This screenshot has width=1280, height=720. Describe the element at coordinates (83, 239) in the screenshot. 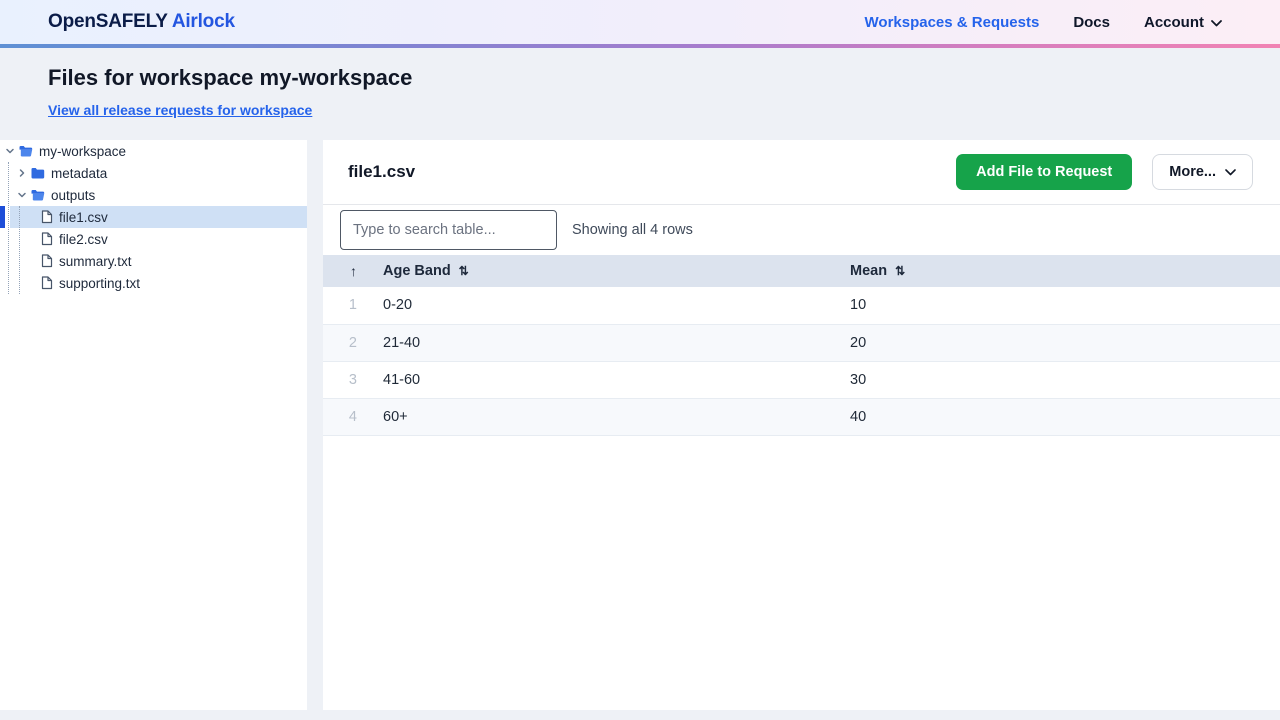

I see `tree-item-label: file2.csv` at that location.